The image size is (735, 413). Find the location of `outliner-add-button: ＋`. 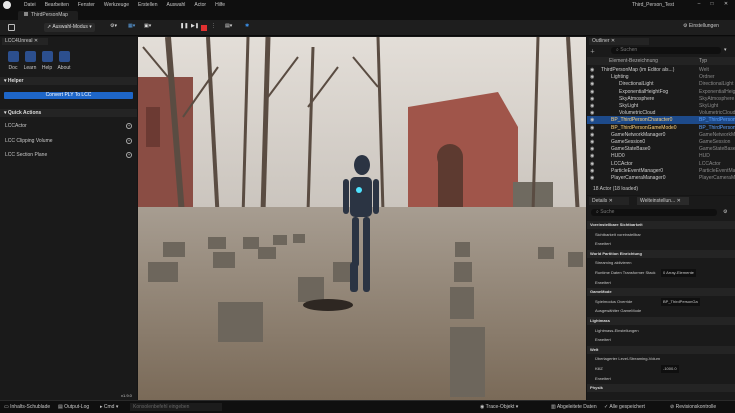

outliner-add-button: ＋ is located at coordinates (592, 51).